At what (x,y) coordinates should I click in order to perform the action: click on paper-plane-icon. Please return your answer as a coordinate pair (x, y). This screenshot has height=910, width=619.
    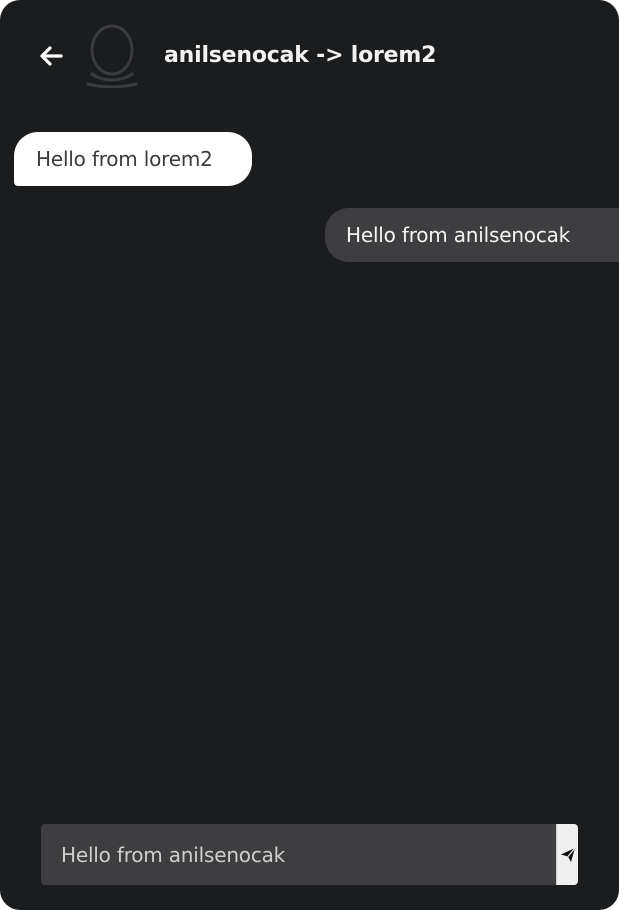
    Looking at the image, I should click on (567, 854).